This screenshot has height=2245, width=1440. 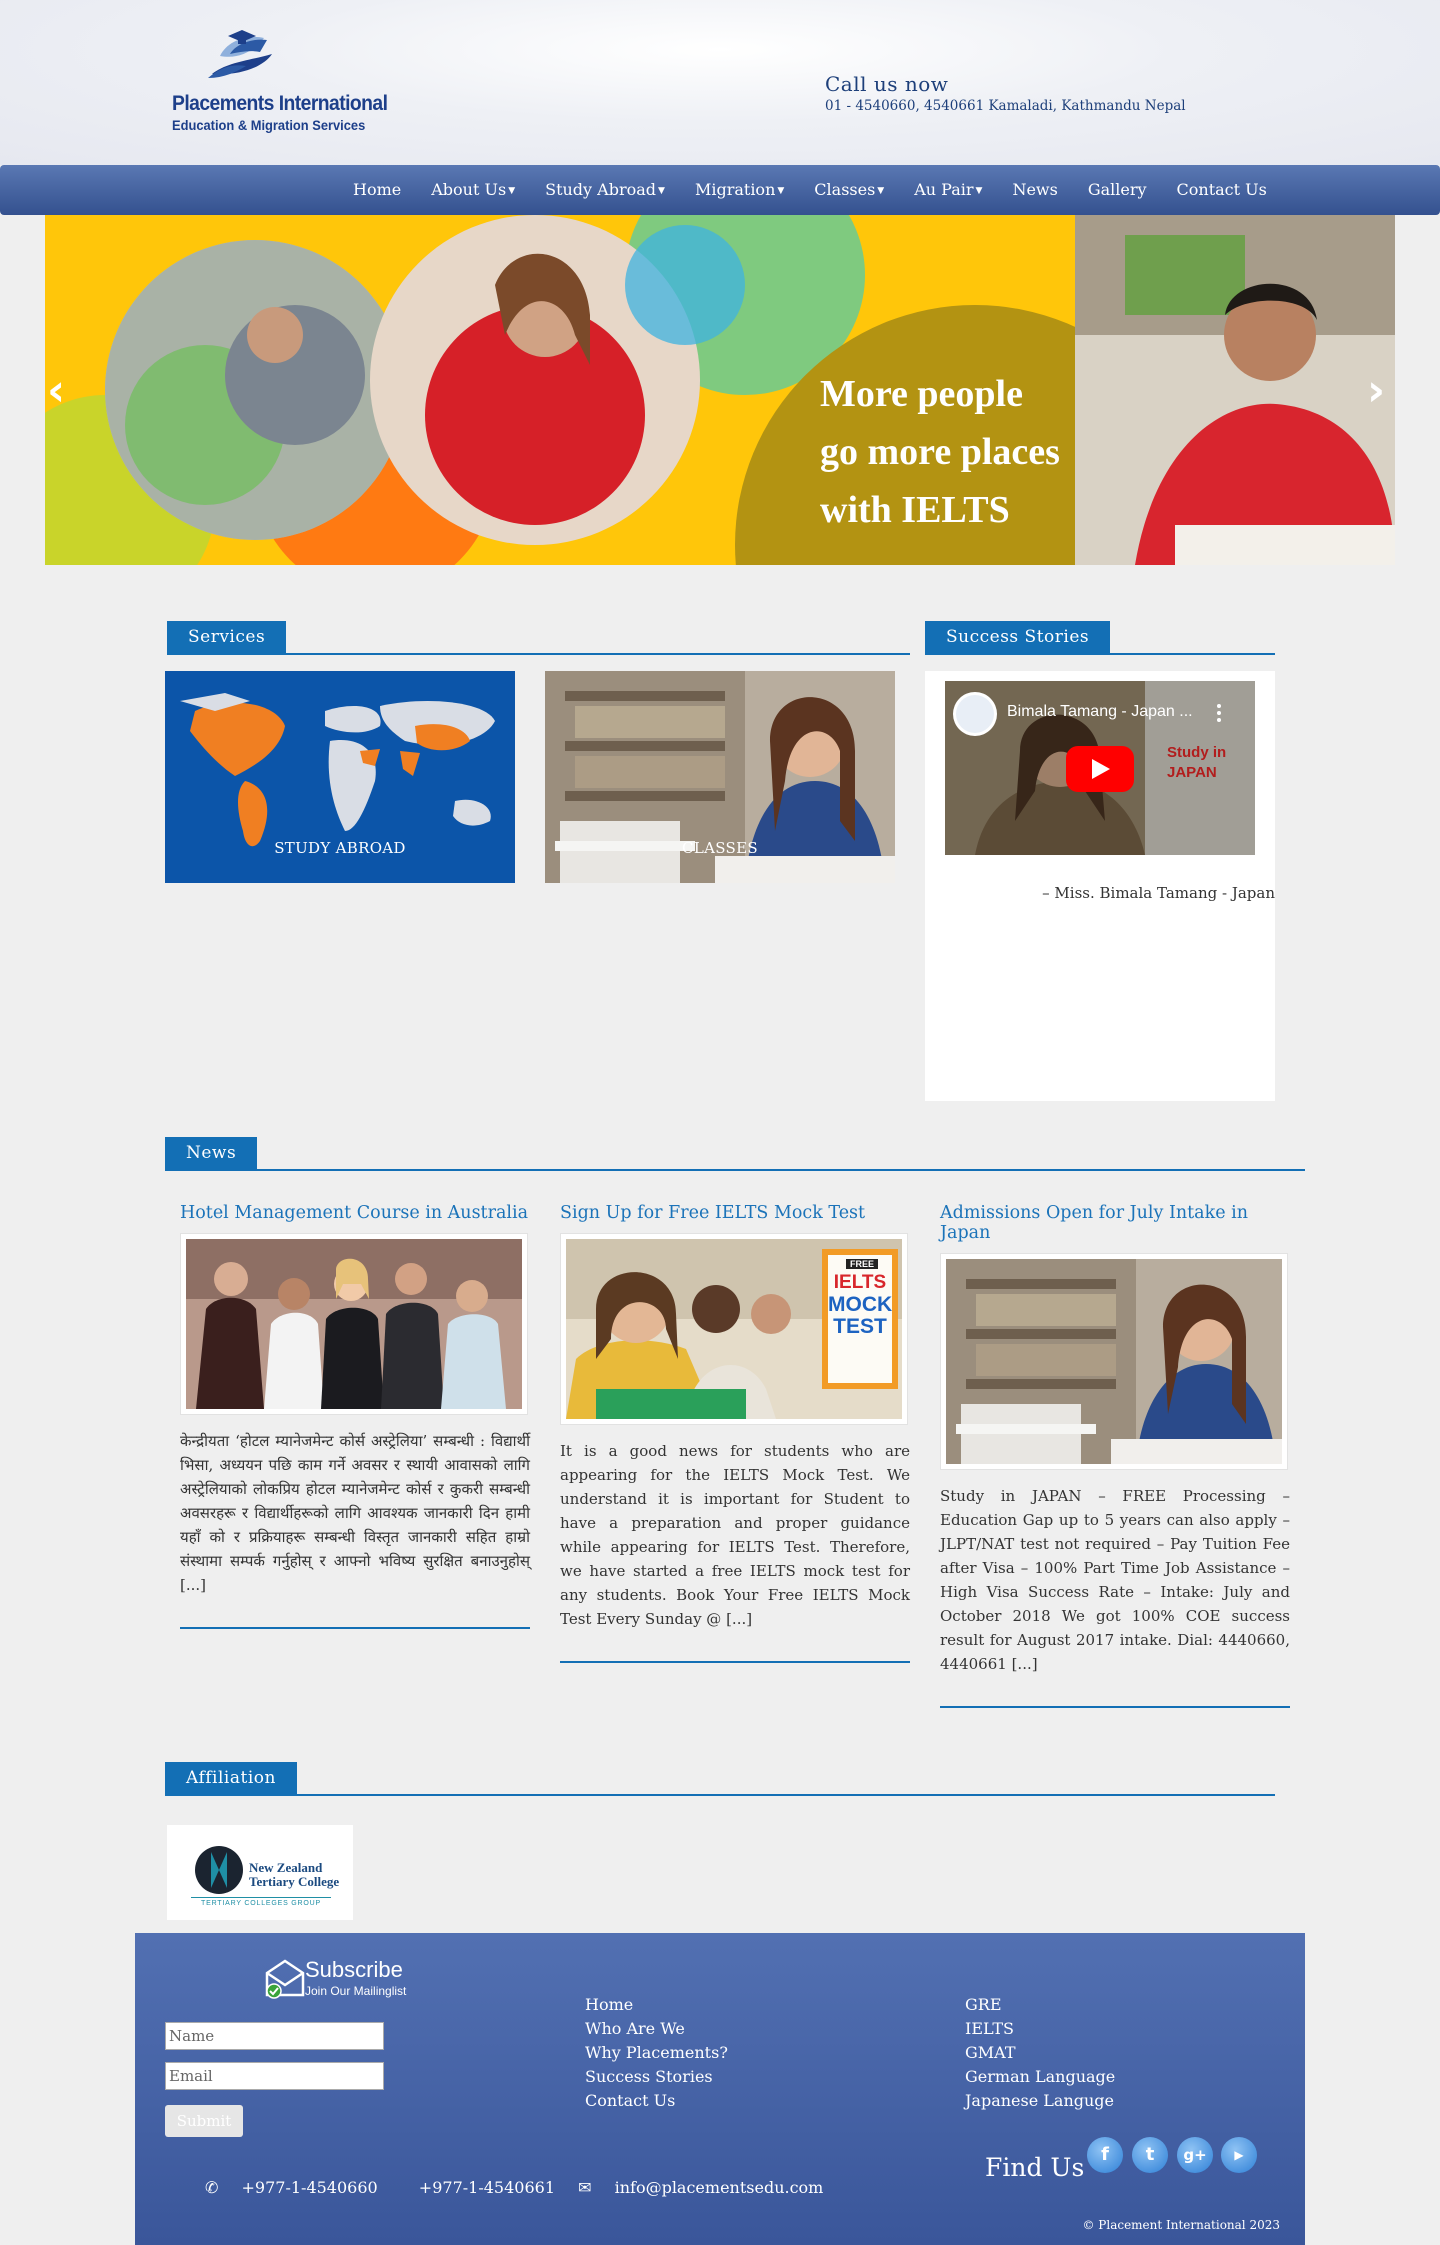 I want to click on logo-name: Placements International, so click(x=280, y=103).